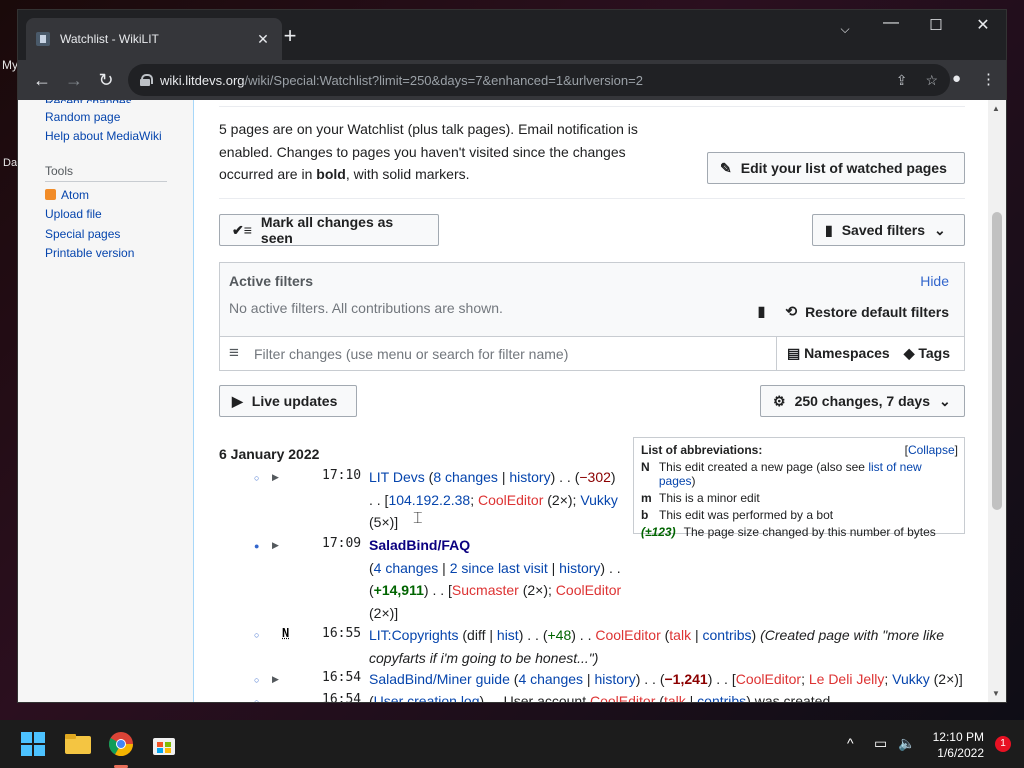  I want to click on scroll-thumb, so click(997, 361).